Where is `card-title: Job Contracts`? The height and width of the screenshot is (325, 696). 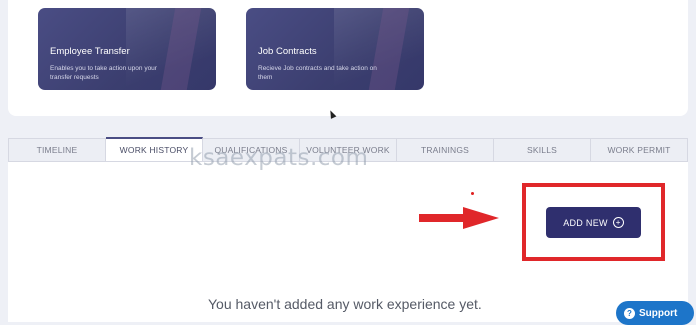 card-title: Job Contracts is located at coordinates (287, 51).